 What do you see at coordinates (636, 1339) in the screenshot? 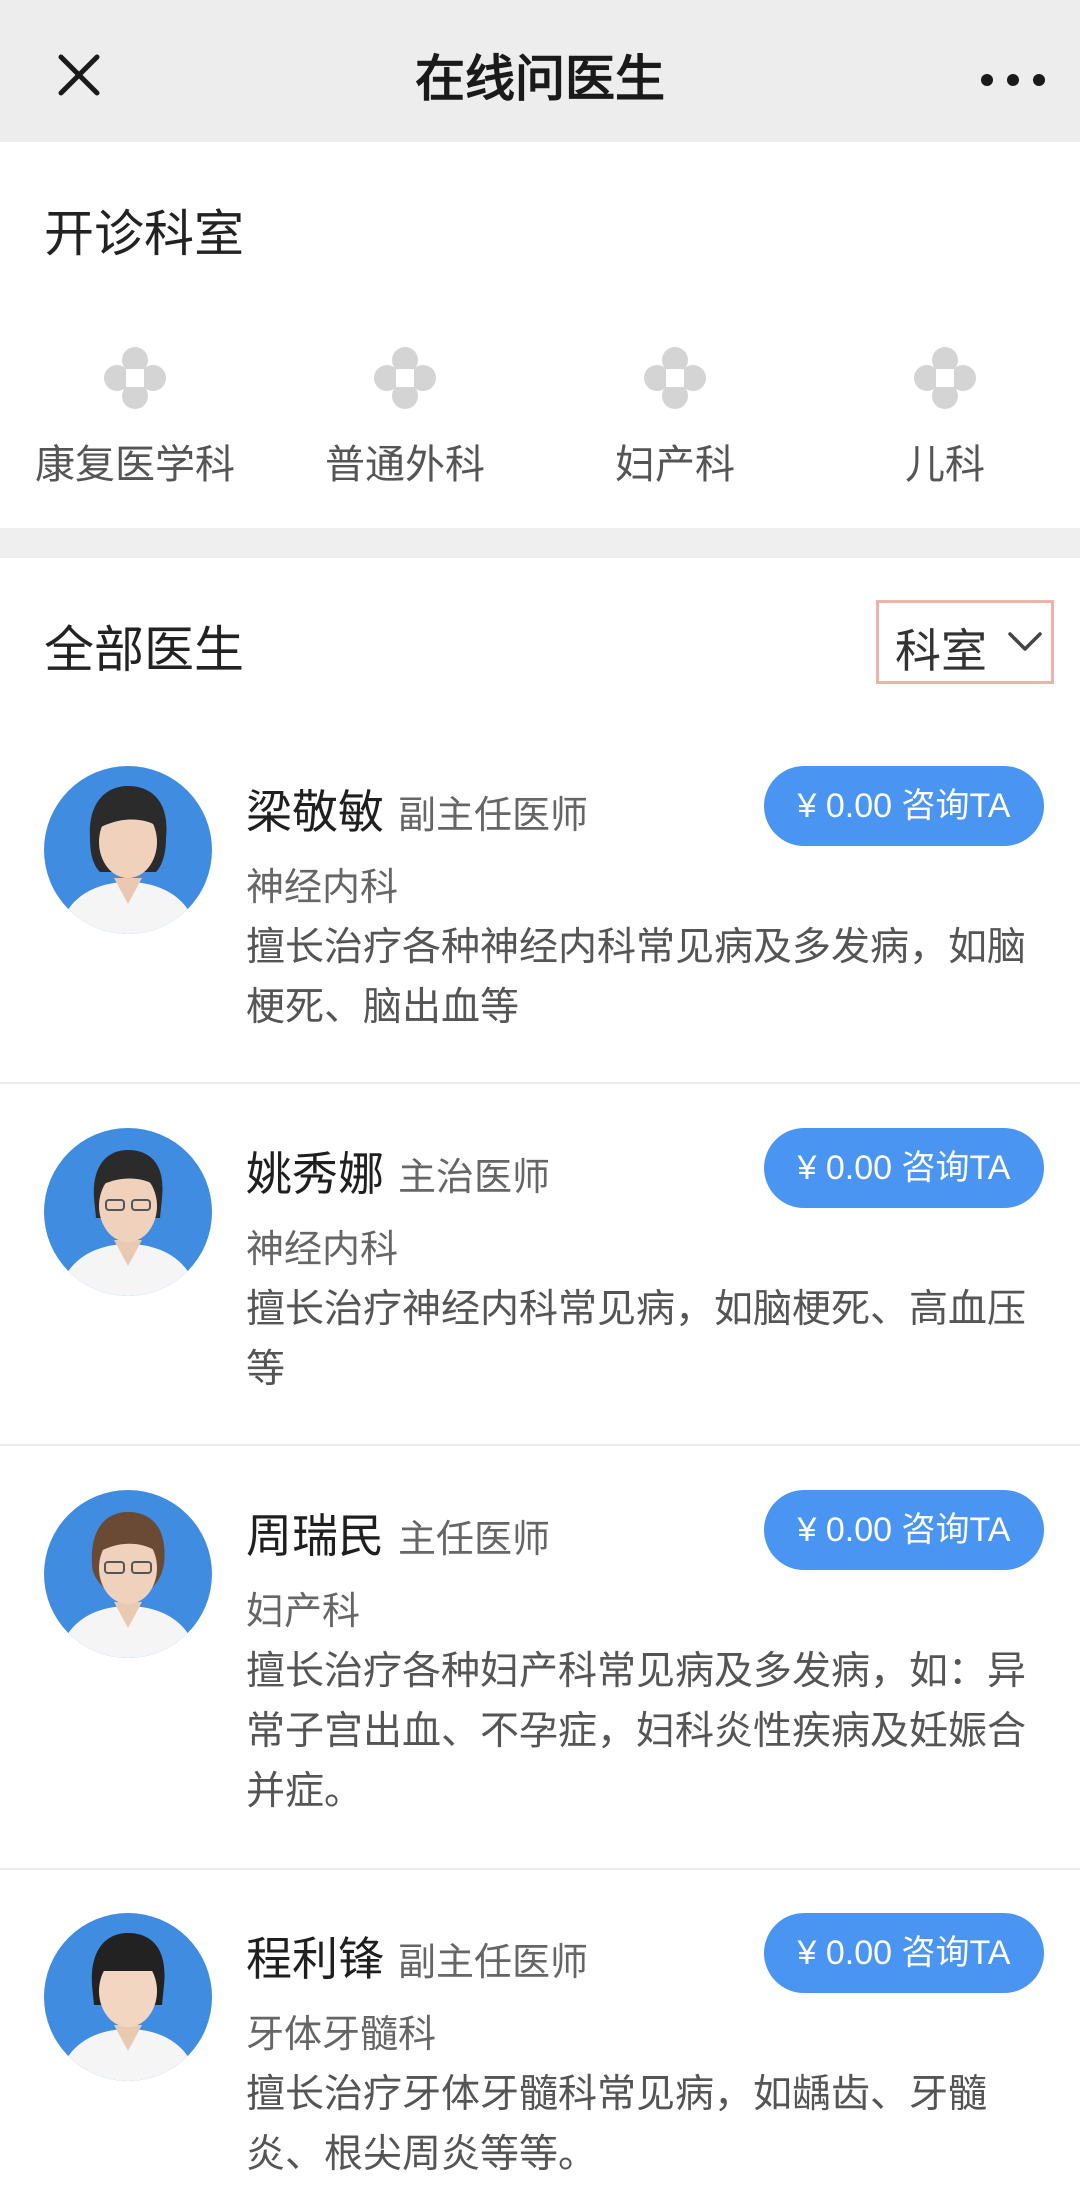
I see `doctor-description: 擅长治疗神经内科常见病，如脑梗死、高血压等` at bounding box center [636, 1339].